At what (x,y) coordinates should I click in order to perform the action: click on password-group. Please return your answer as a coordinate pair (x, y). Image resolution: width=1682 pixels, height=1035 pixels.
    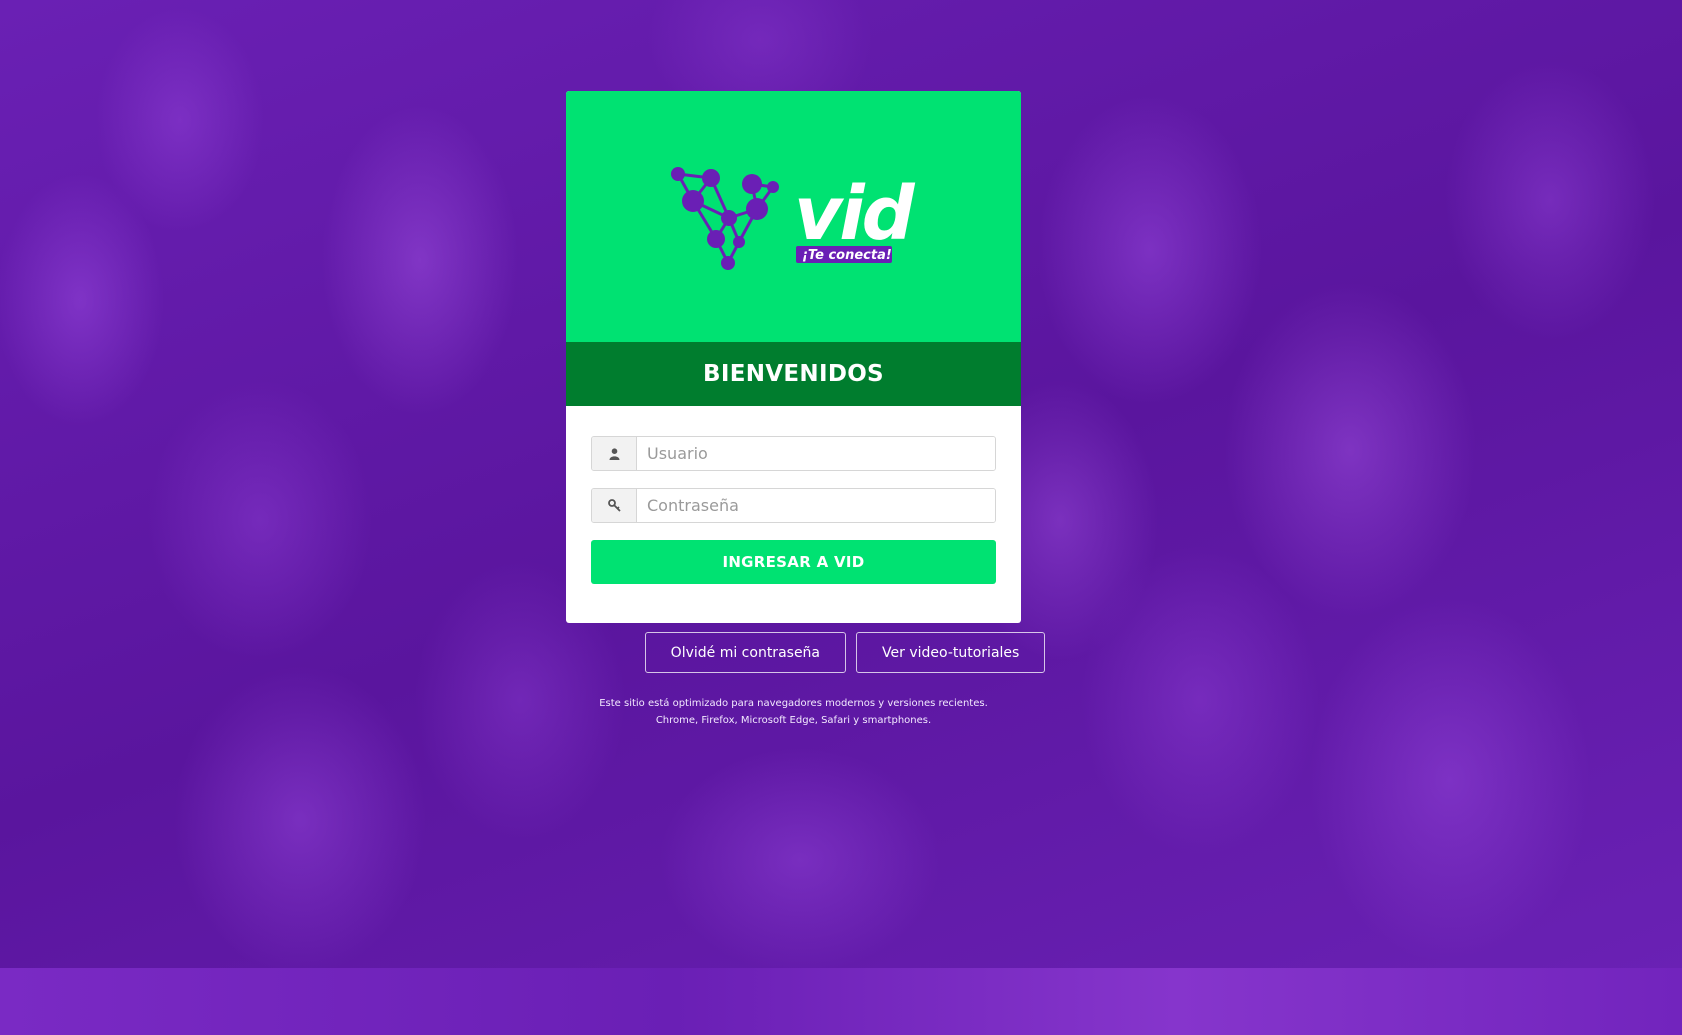
    Looking at the image, I should click on (793, 505).